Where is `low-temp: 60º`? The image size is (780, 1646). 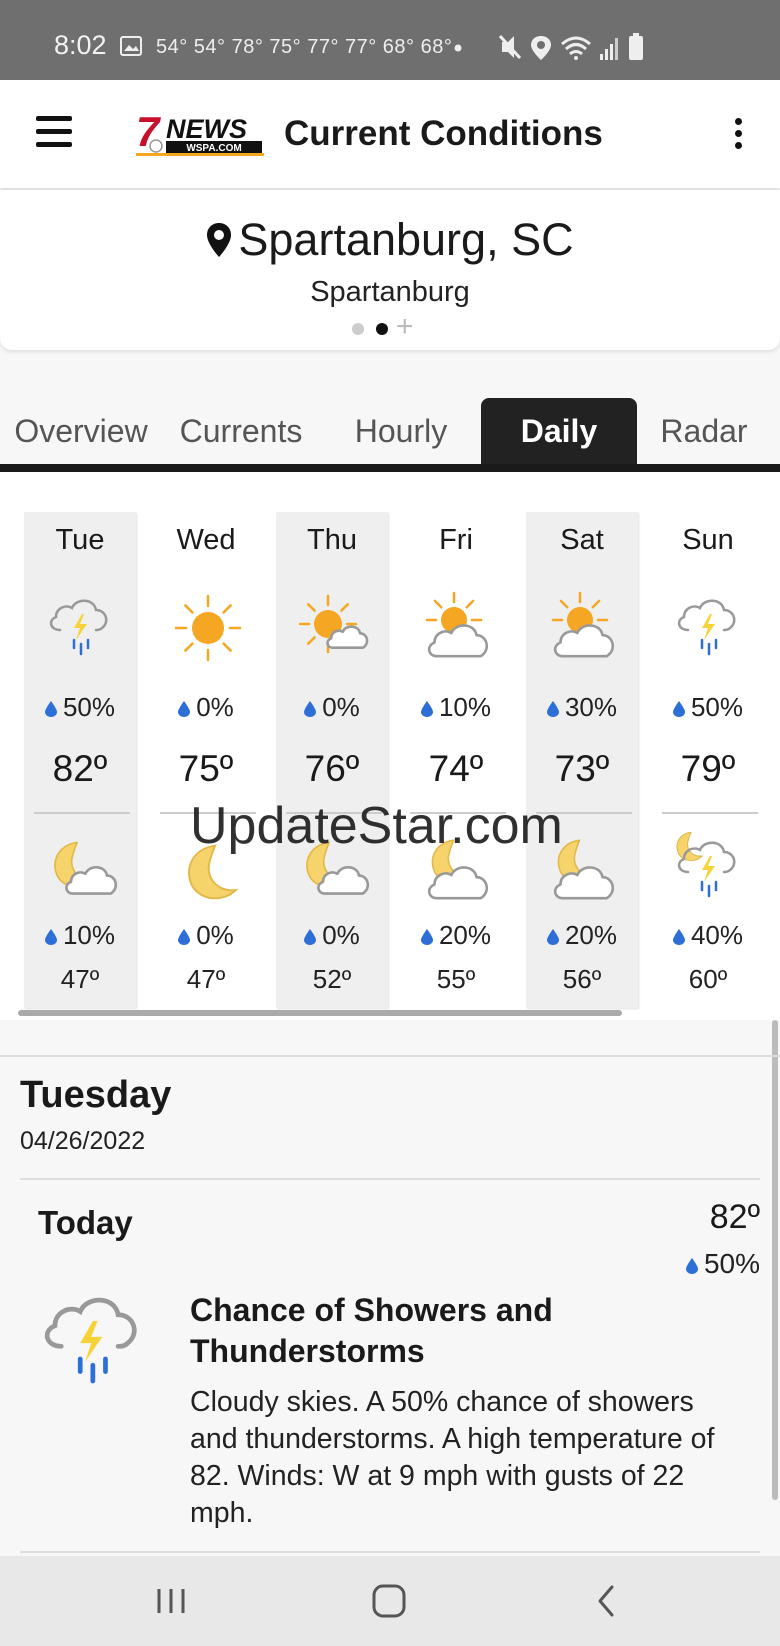
low-temp: 60º is located at coordinates (708, 979).